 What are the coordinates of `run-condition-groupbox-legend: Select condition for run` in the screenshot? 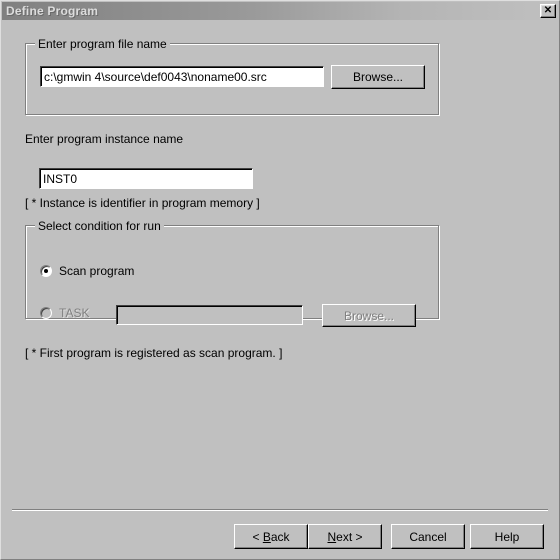 It's located at (99, 226).